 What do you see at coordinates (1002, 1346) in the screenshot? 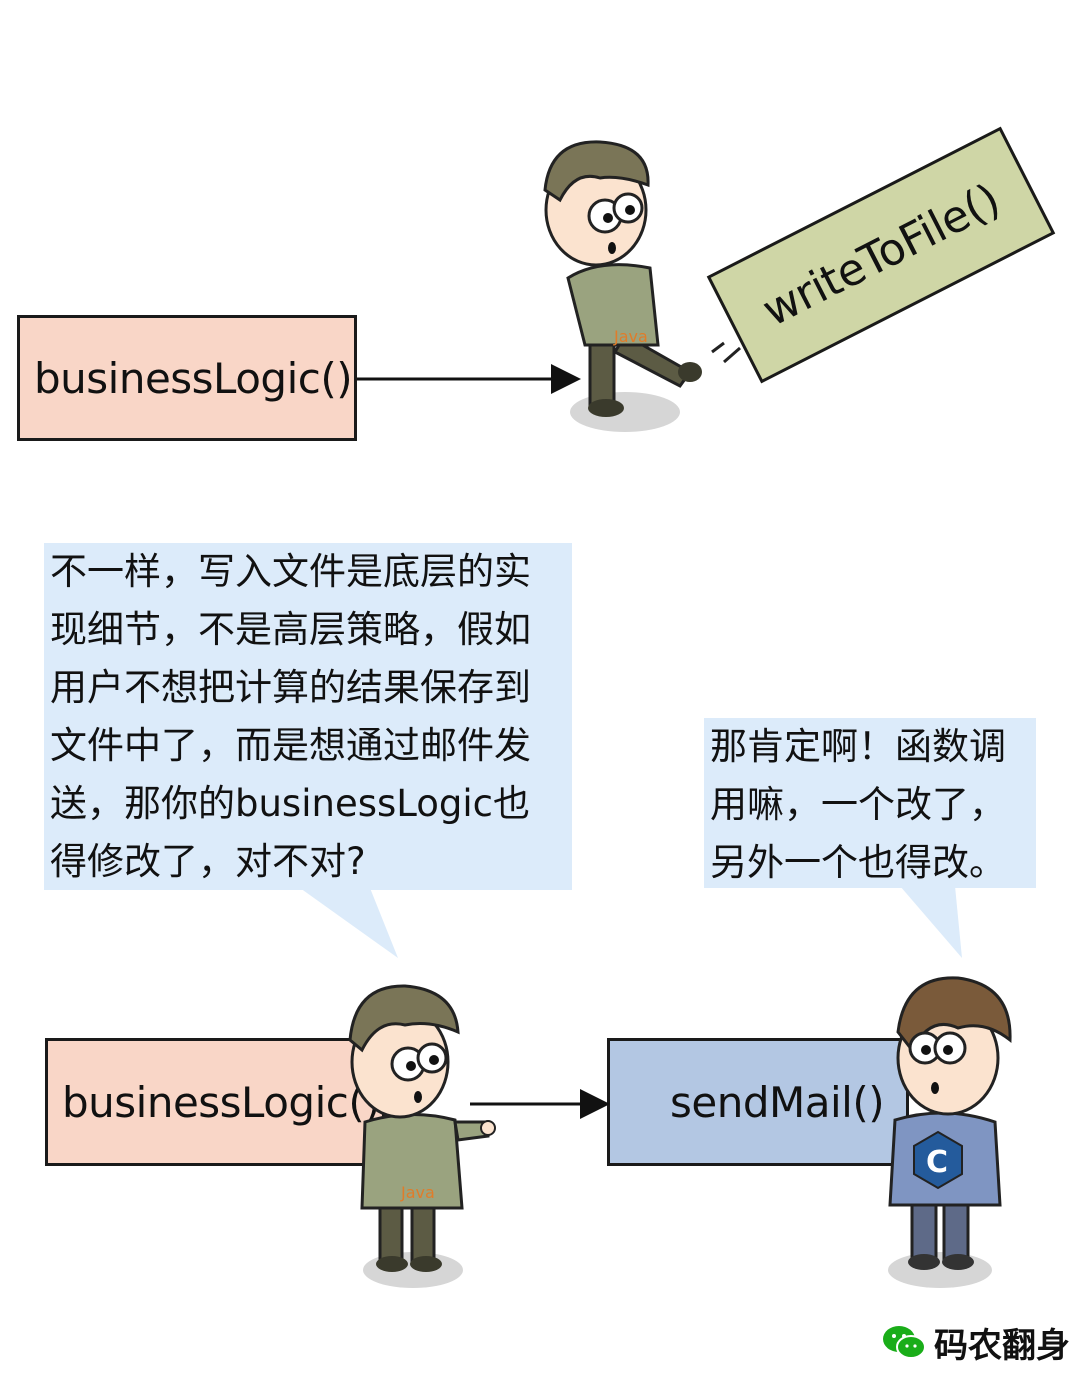
I see `watermark-text: 码农翻身` at bounding box center [1002, 1346].